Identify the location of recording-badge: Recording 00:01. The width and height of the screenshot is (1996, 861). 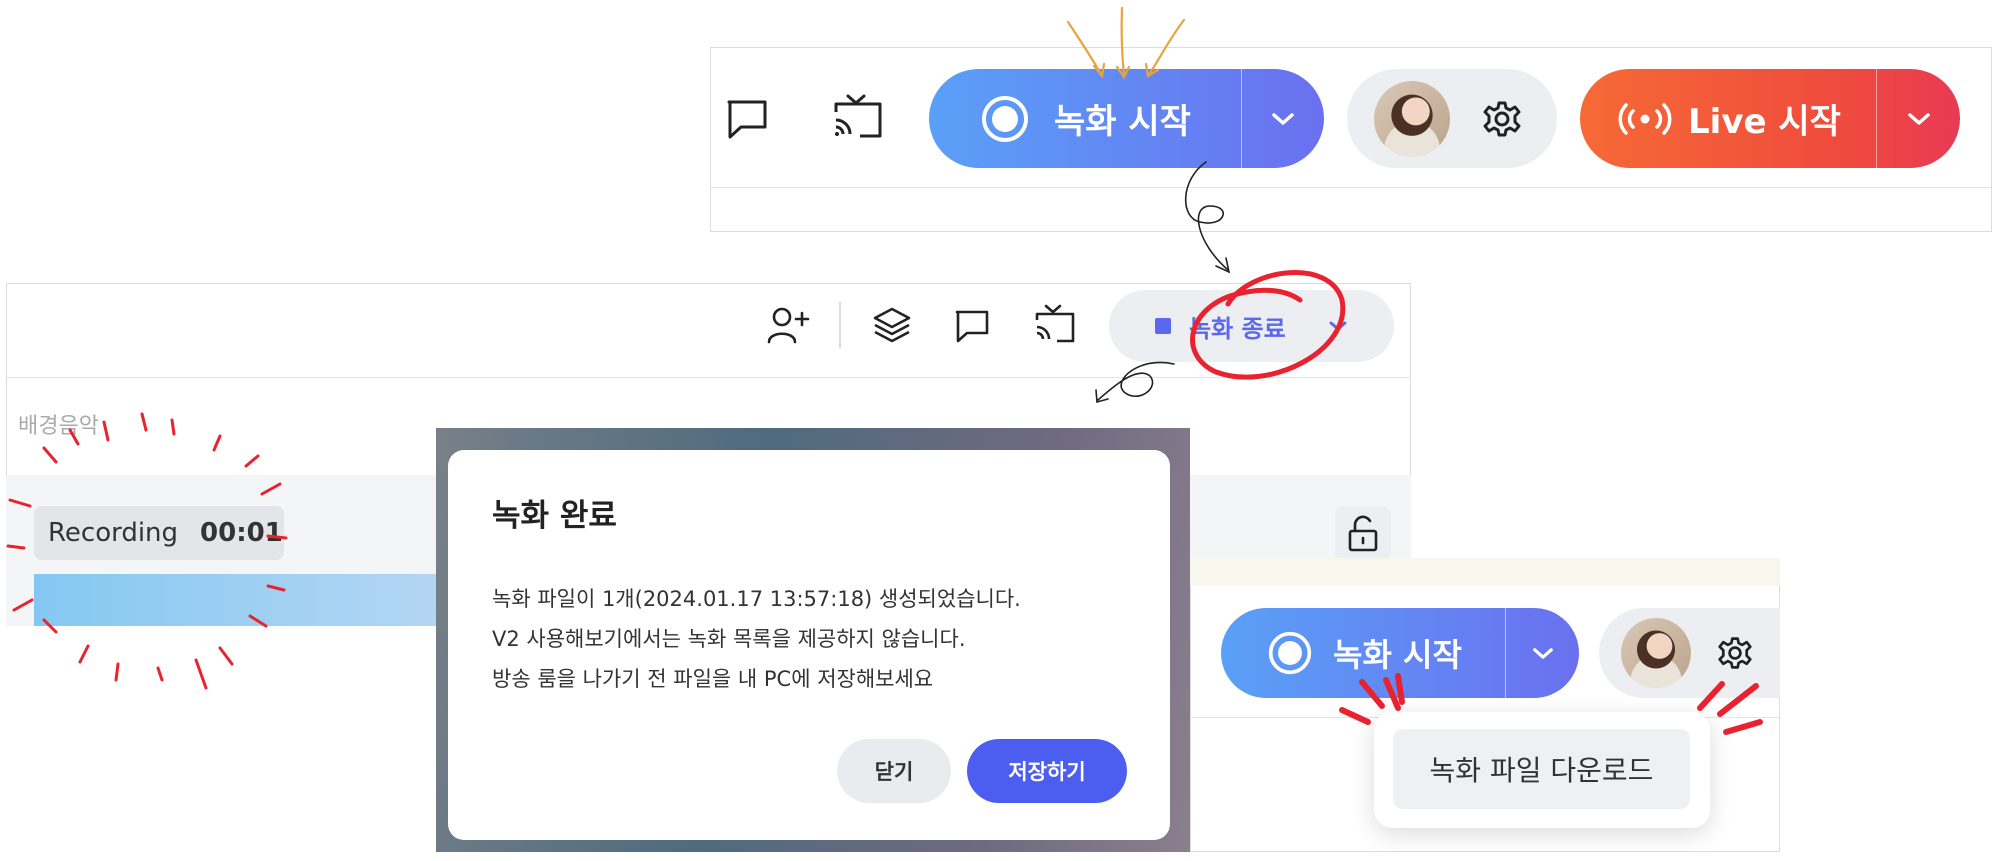
(159, 533).